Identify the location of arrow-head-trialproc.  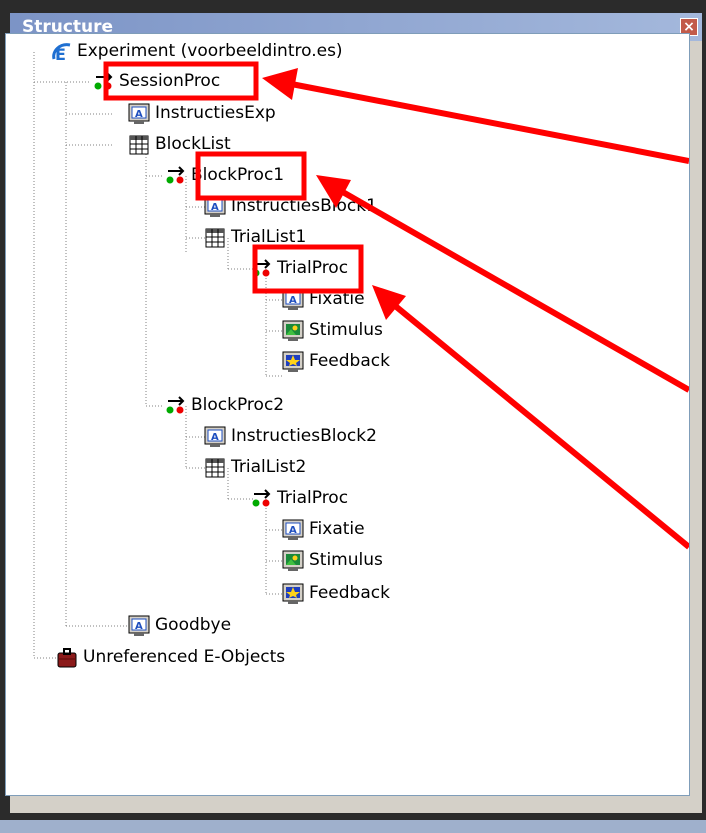
(389, 302).